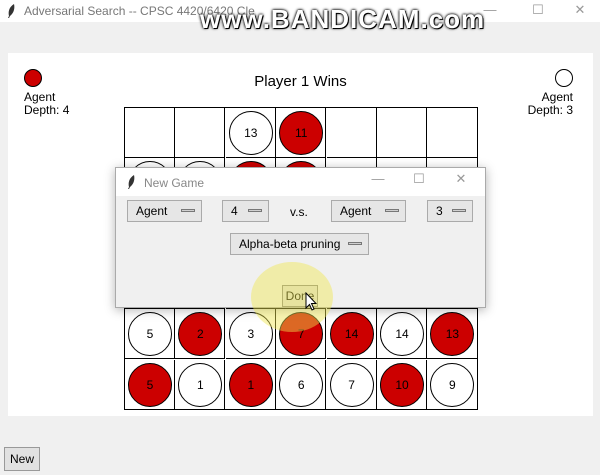 The height and width of the screenshot is (475, 600). I want to click on game-disc-red: 5, so click(150, 384).